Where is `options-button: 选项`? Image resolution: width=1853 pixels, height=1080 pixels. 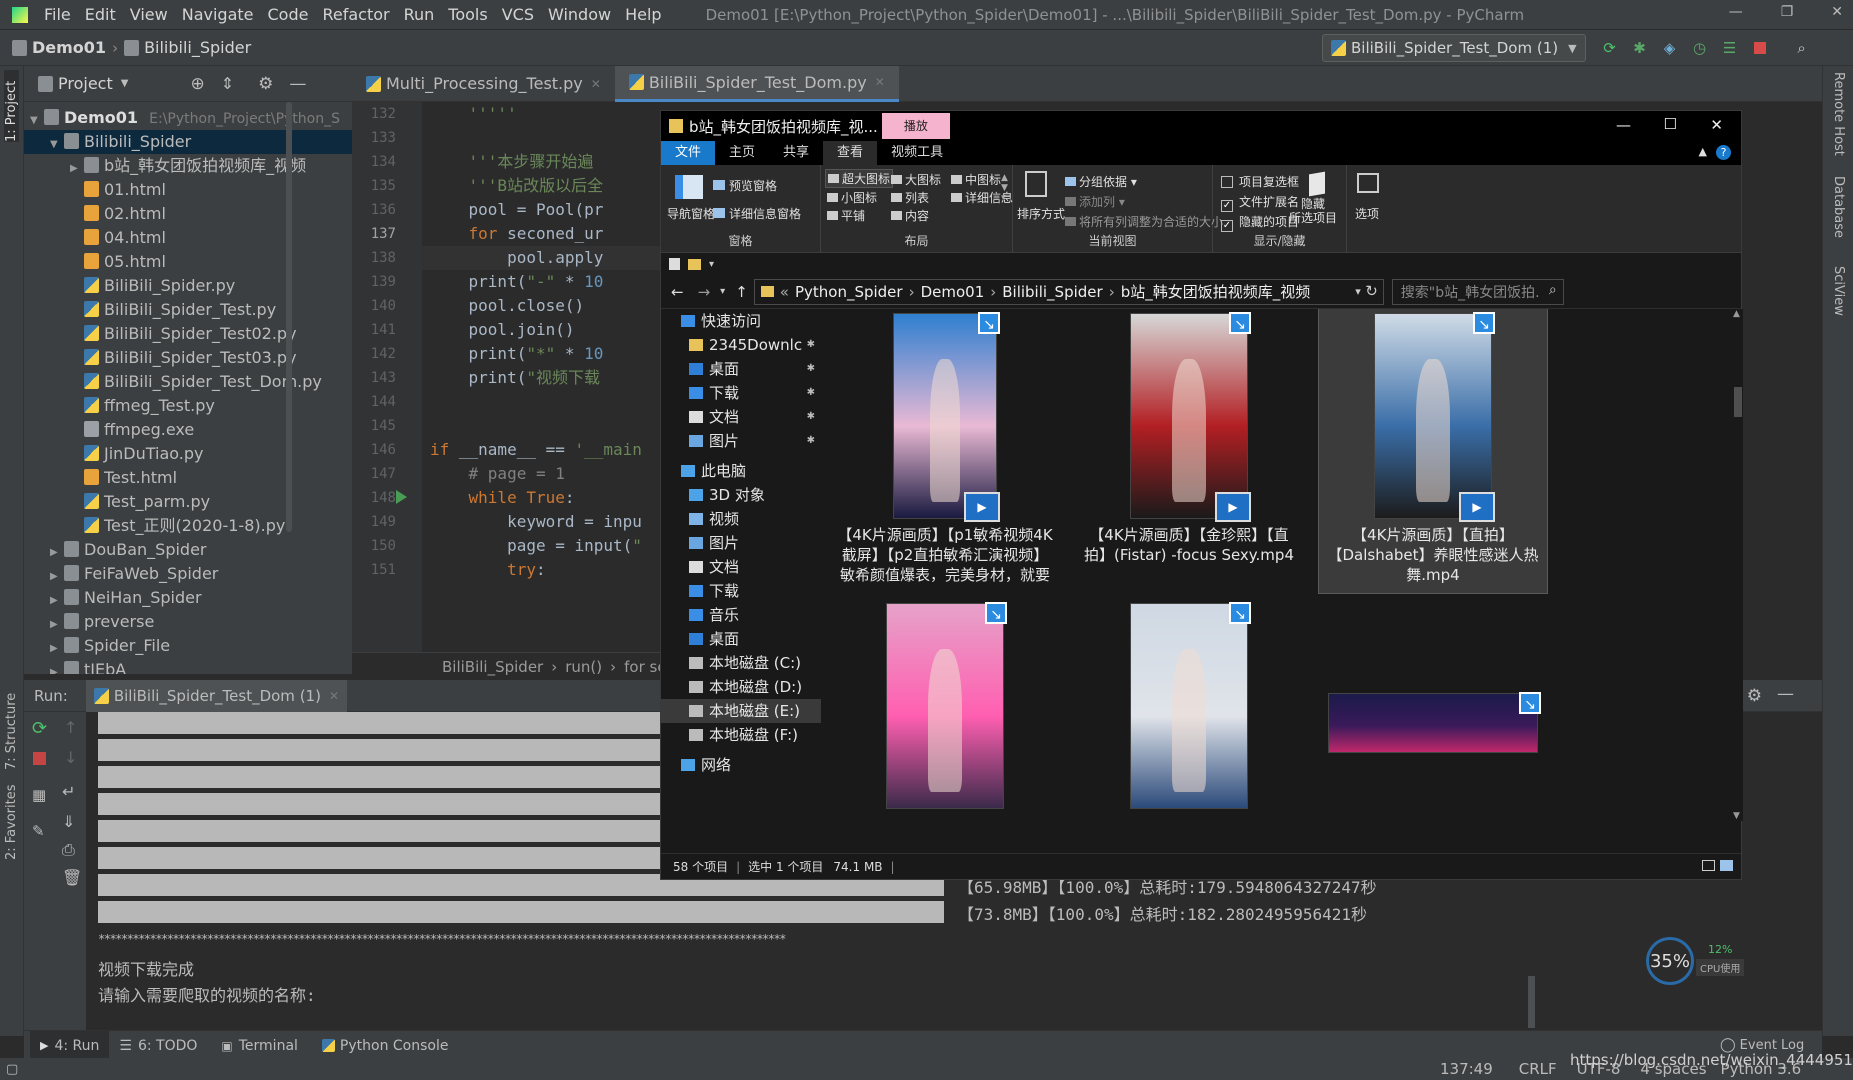
options-button: 选项 is located at coordinates (1367, 213).